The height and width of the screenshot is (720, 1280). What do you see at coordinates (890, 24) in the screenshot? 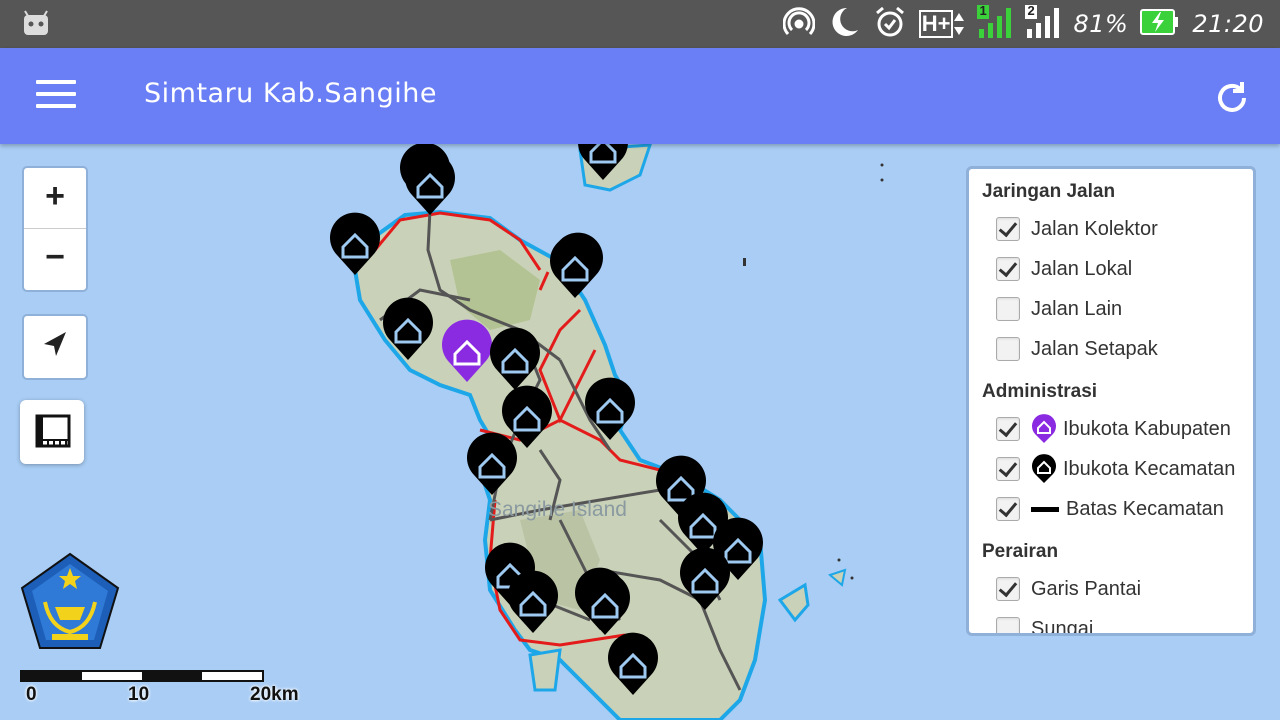
I see `alarm-icon` at bounding box center [890, 24].